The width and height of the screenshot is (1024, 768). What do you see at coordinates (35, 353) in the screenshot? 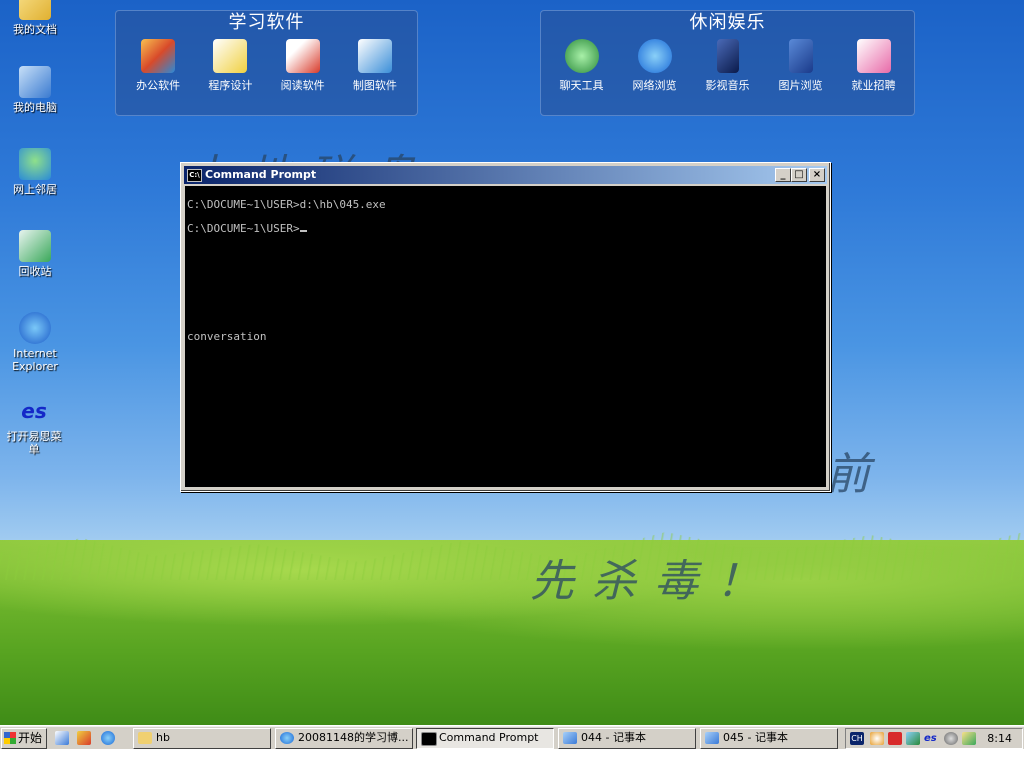
I see `desktop-icon-label-line1: Internet` at bounding box center [35, 353].